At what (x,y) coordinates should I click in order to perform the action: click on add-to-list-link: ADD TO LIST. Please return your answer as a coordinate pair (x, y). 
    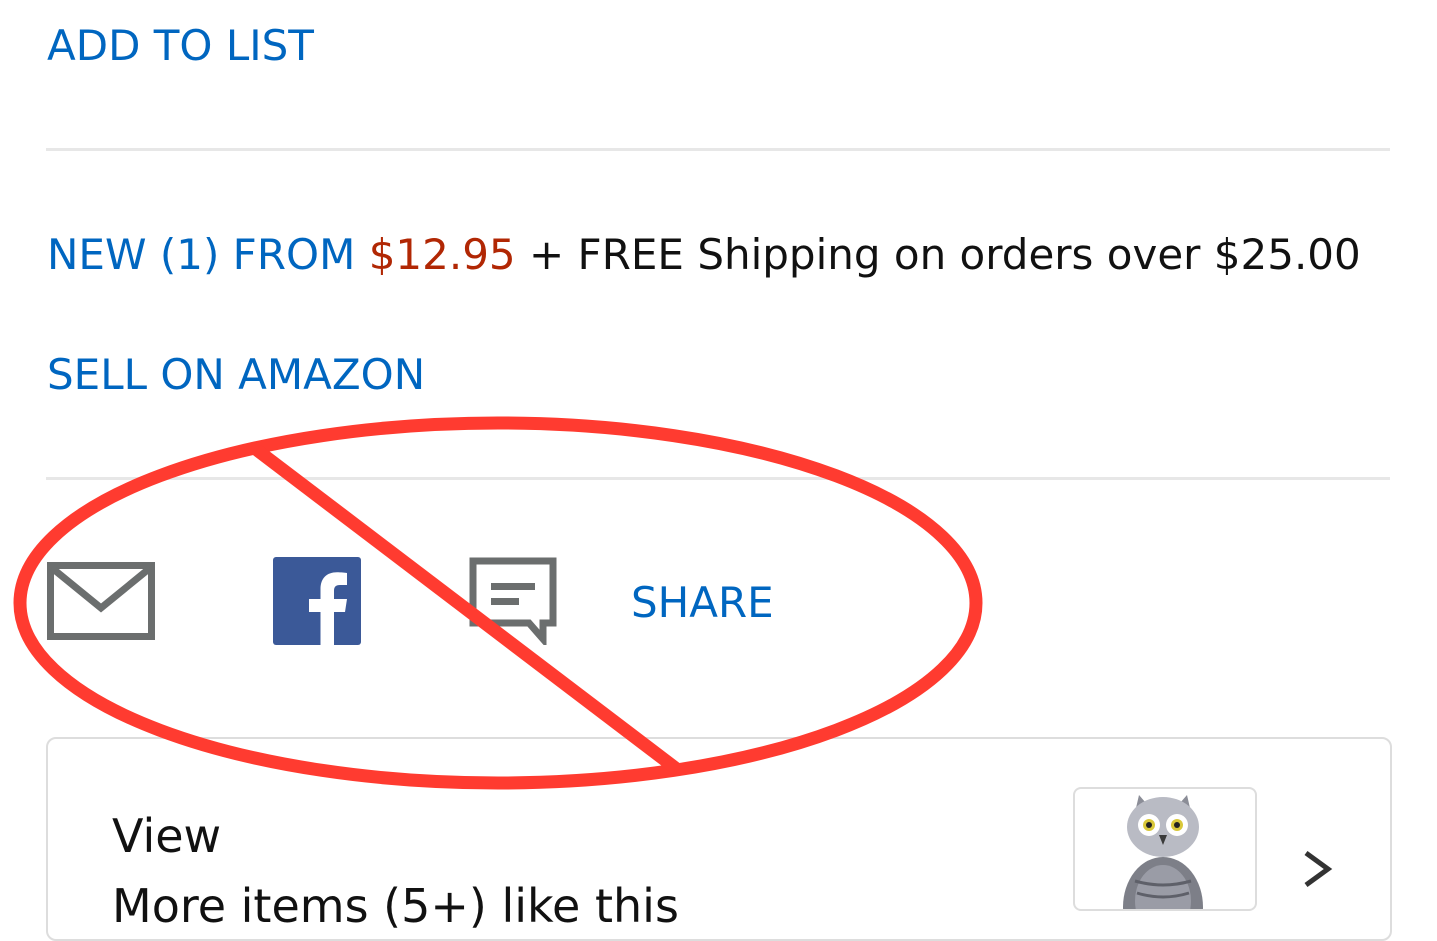
    Looking at the image, I should click on (180, 46).